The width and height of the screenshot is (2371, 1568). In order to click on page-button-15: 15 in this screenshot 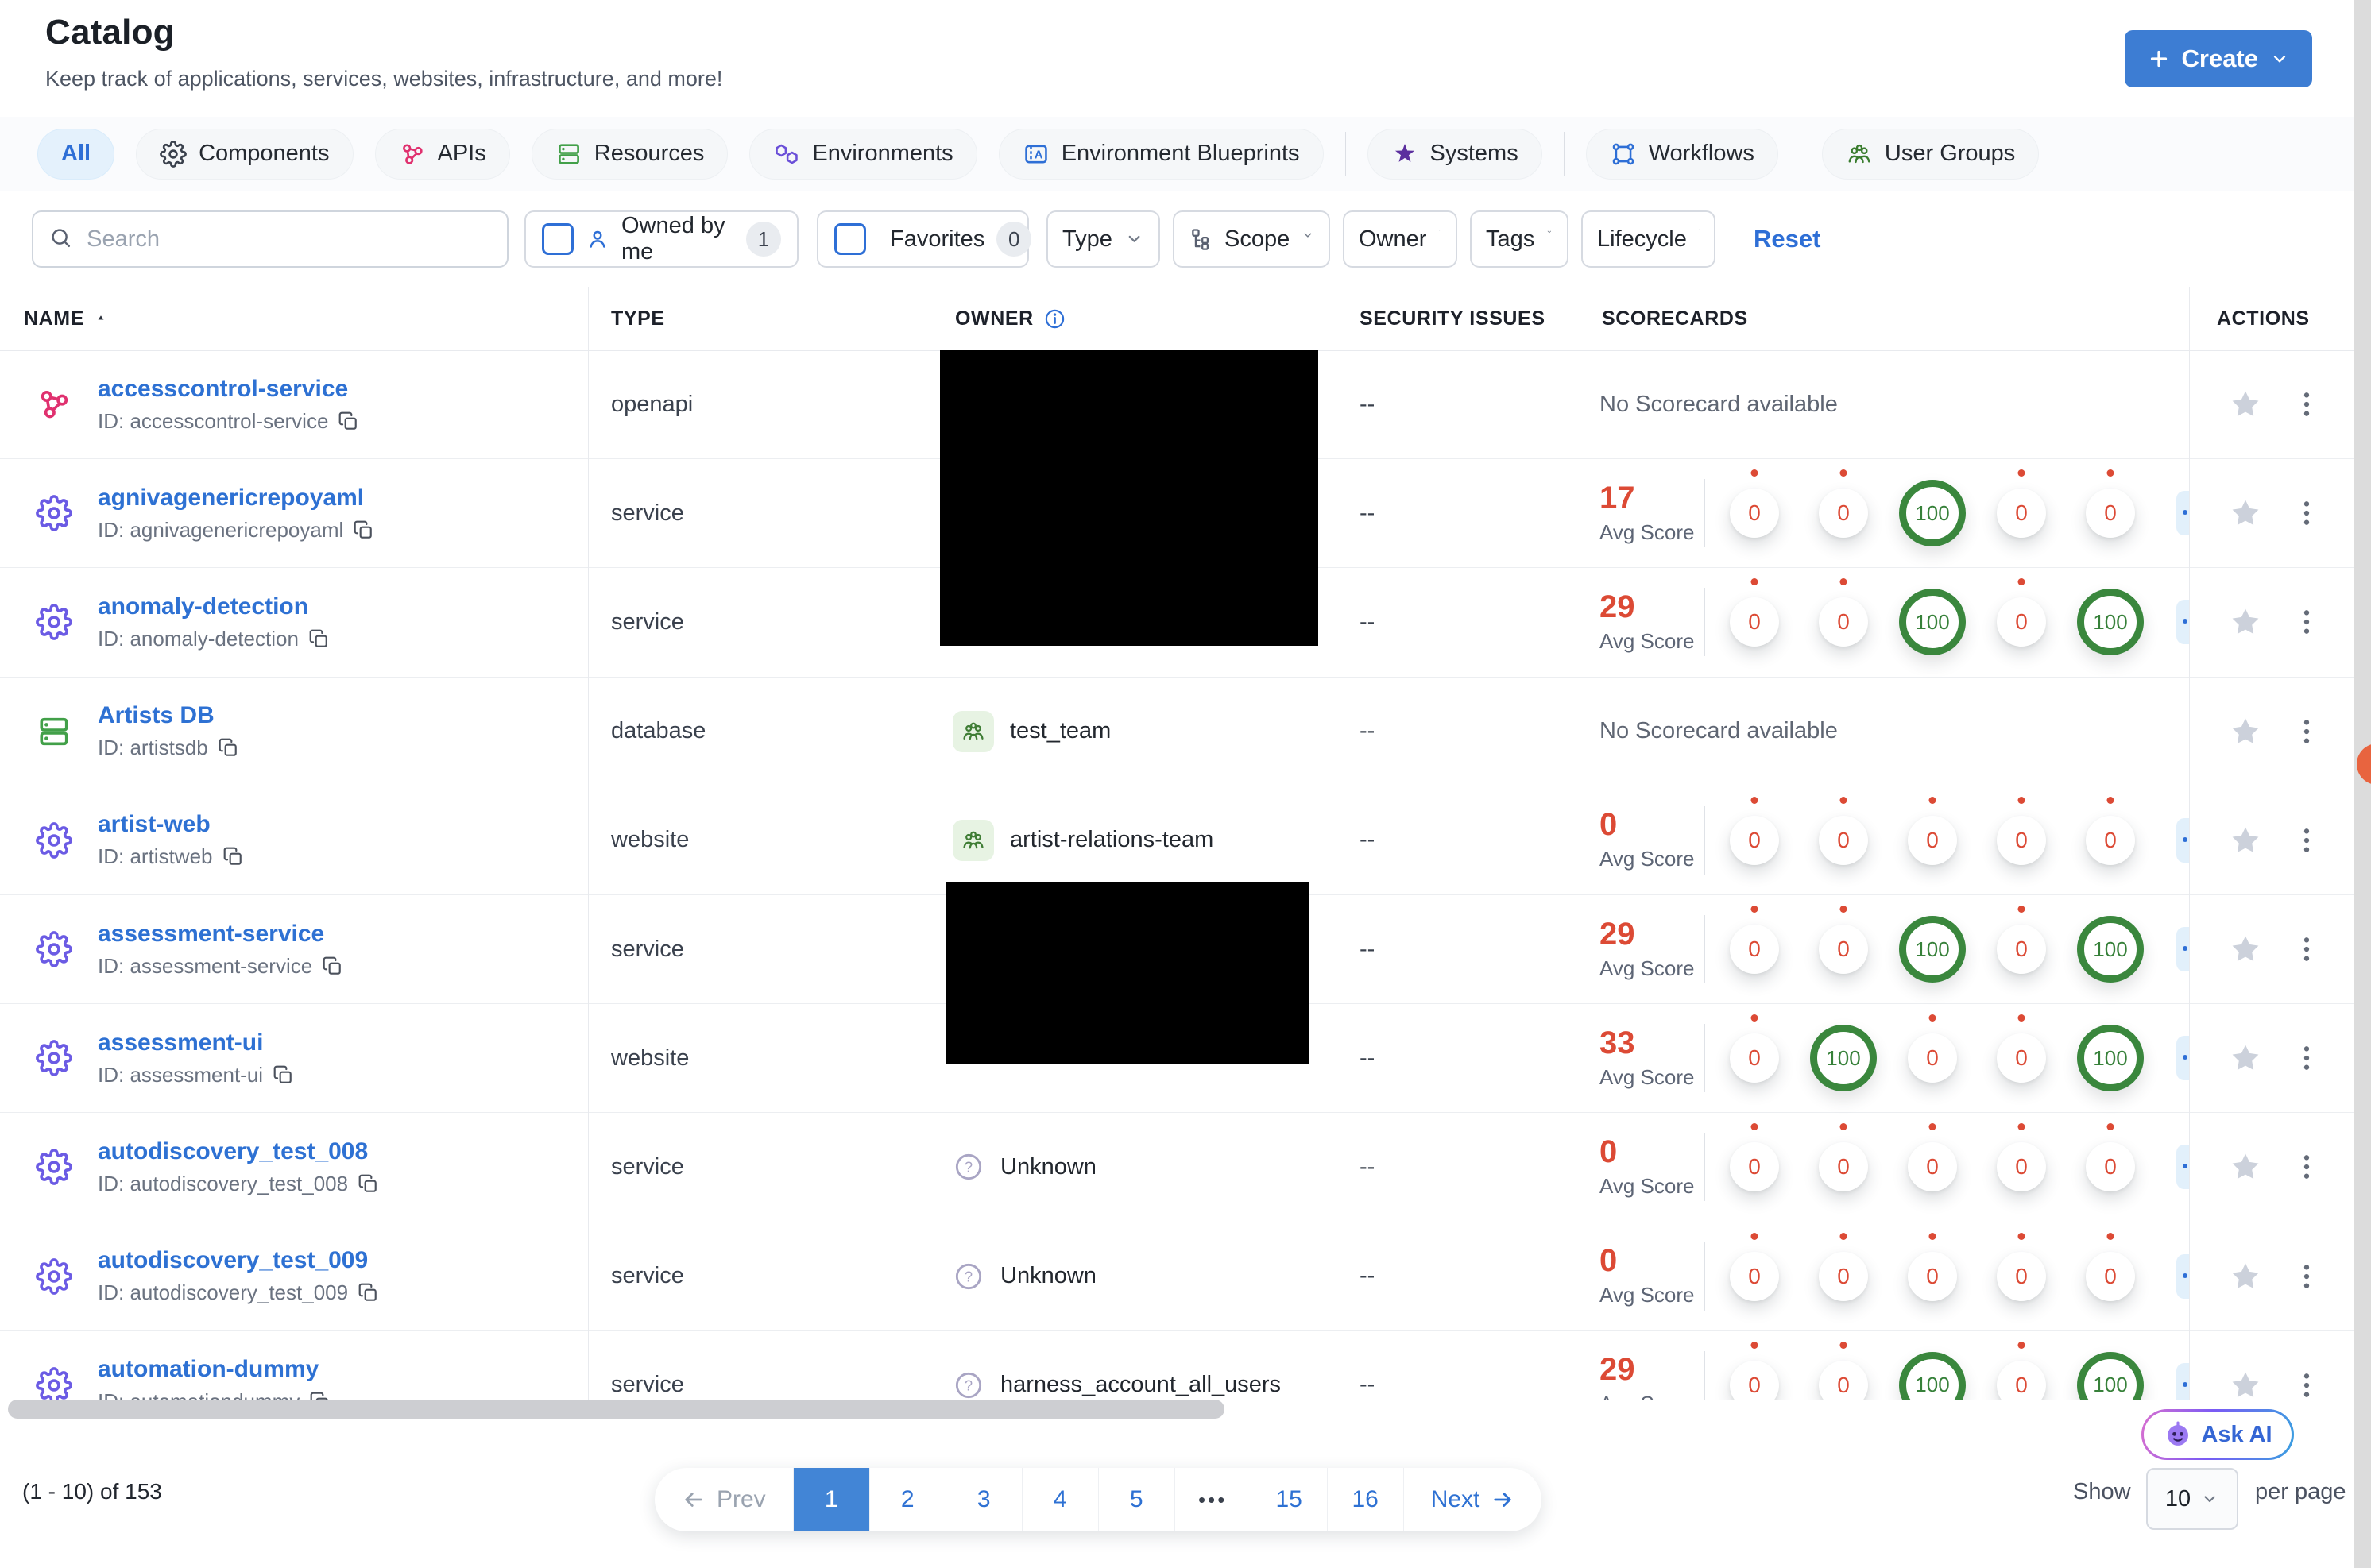, I will do `click(1288, 1499)`.